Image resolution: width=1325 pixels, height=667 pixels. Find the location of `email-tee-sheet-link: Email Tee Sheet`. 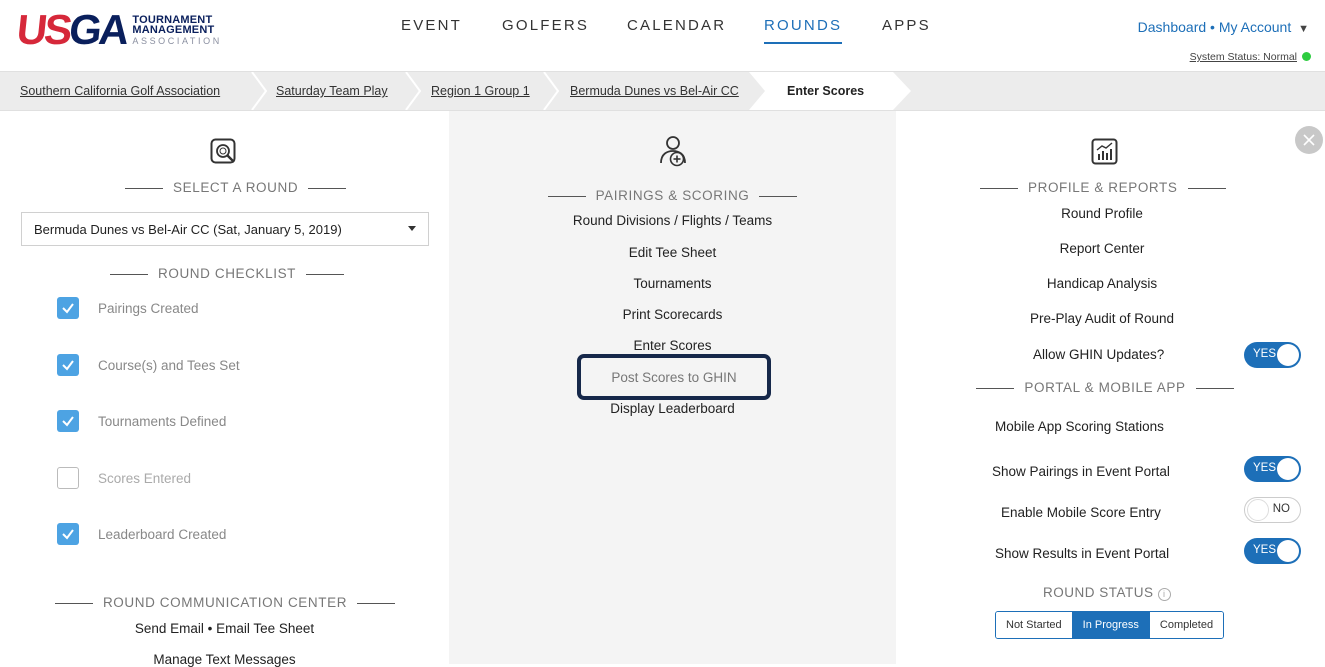

email-tee-sheet-link: Email Tee Sheet is located at coordinates (265, 628).